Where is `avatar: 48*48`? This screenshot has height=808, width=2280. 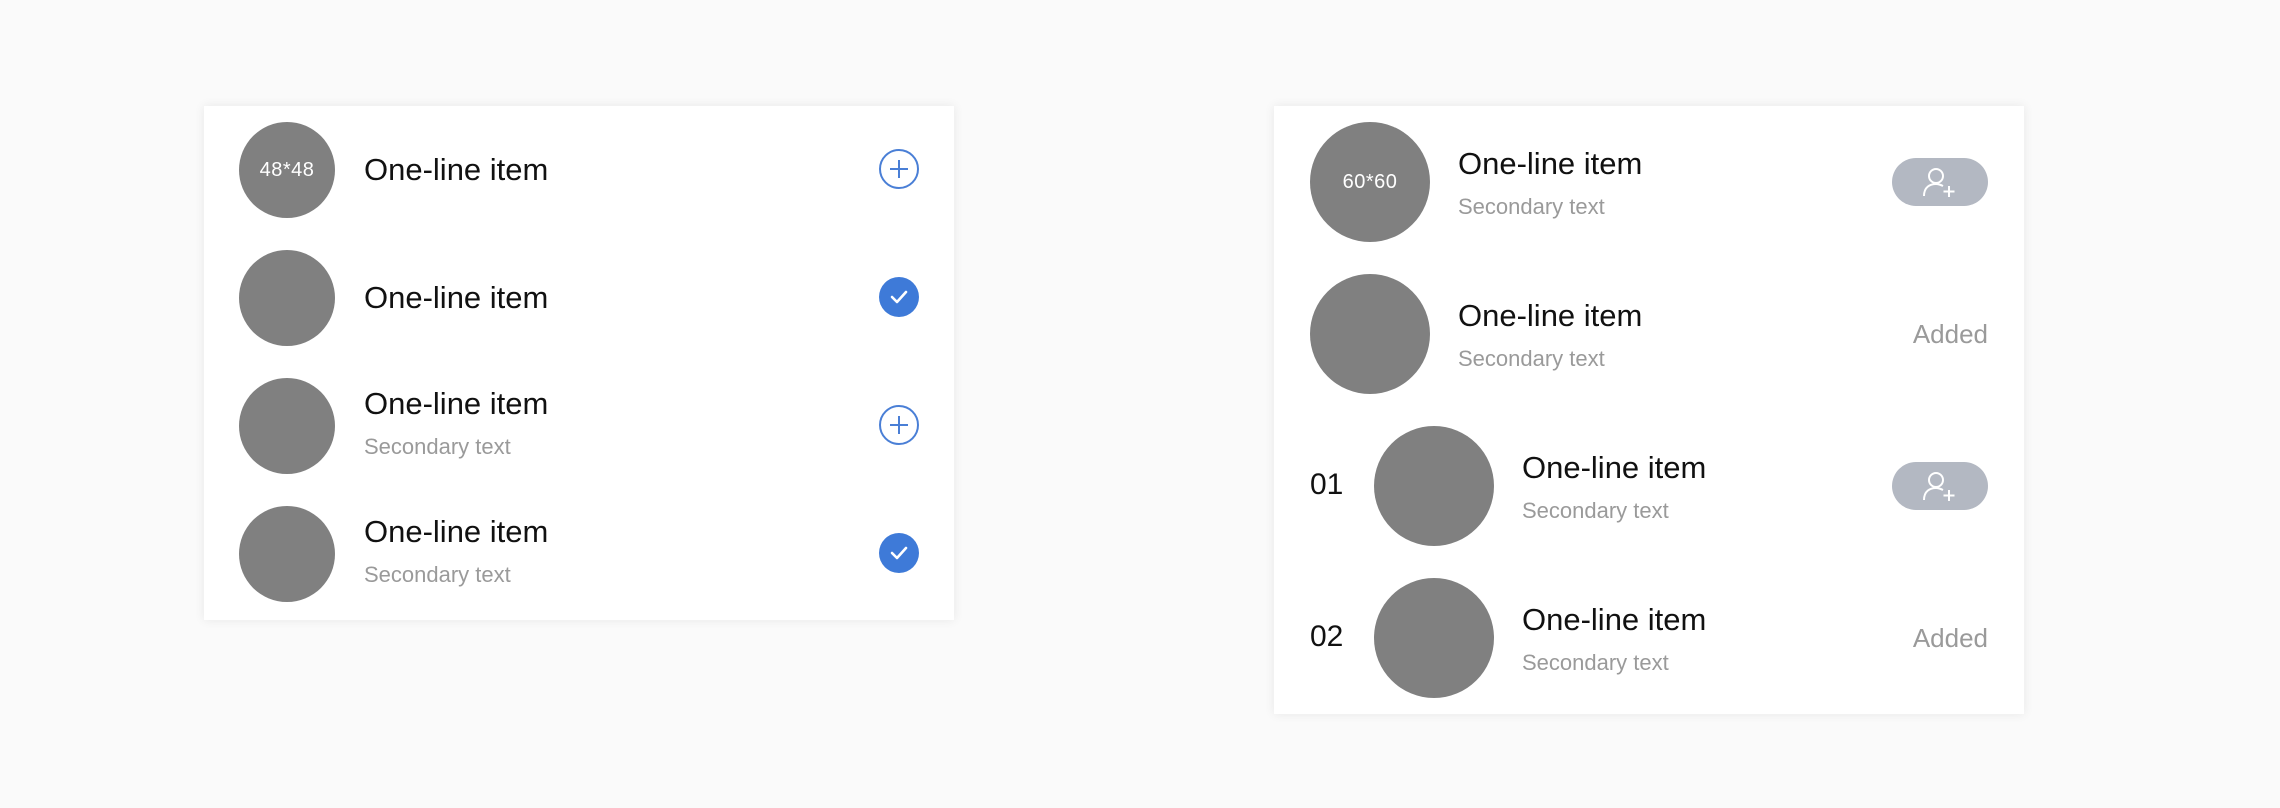
avatar: 48*48 is located at coordinates (287, 170).